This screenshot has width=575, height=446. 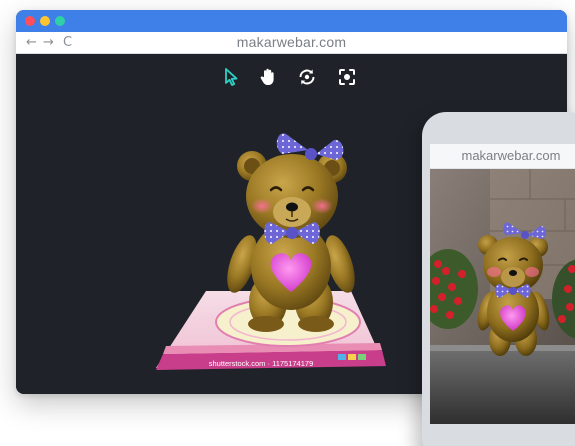 I want to click on url-text: makarwebar.com, so click(x=291, y=42).